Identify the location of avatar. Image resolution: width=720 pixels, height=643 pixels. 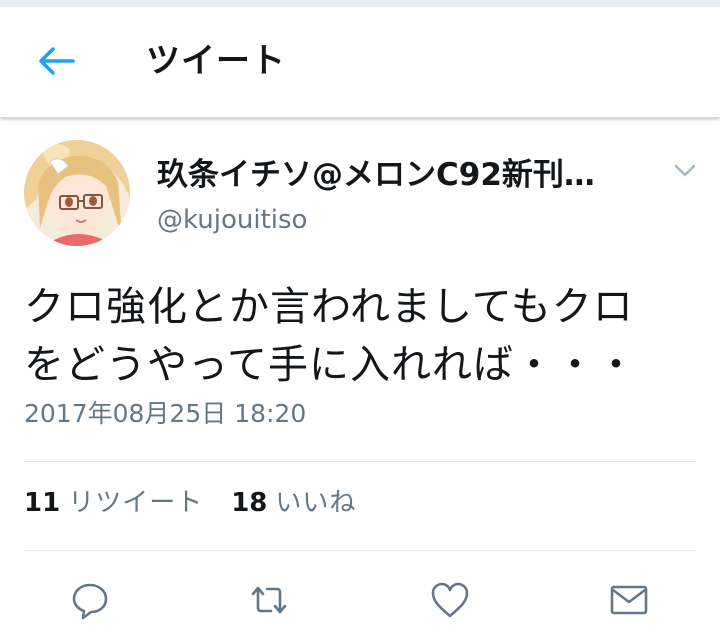
(77, 193).